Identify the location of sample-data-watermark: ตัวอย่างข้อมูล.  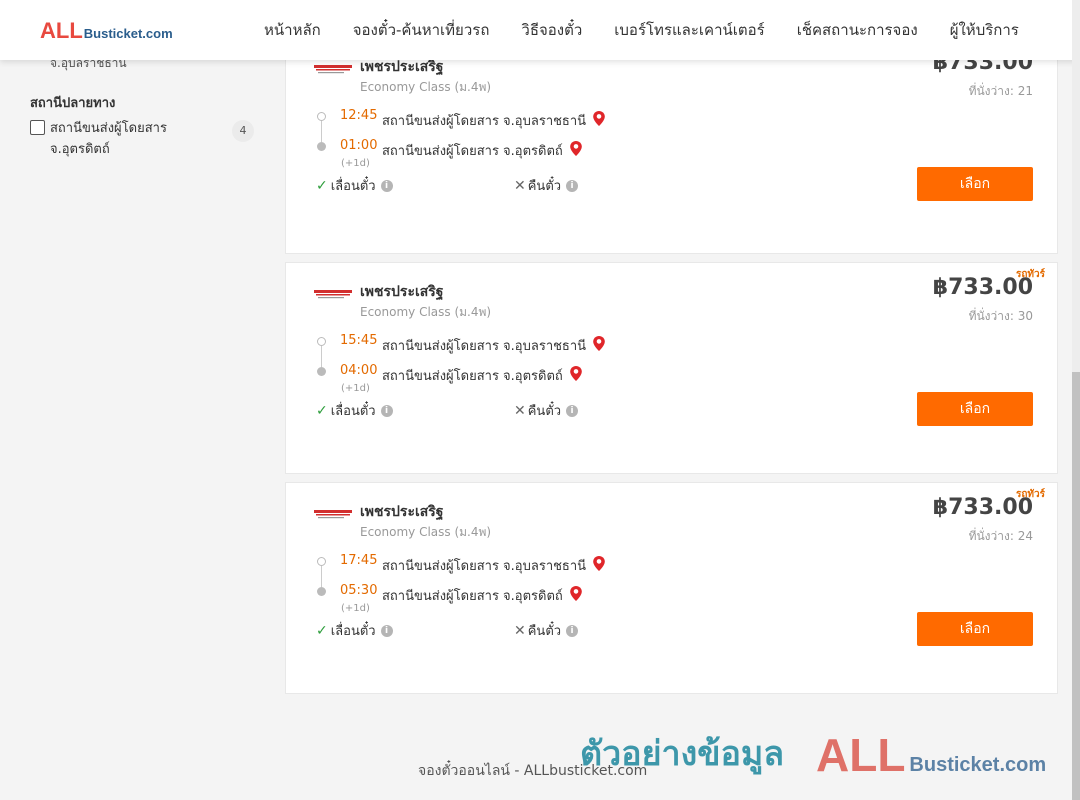
(682, 754).